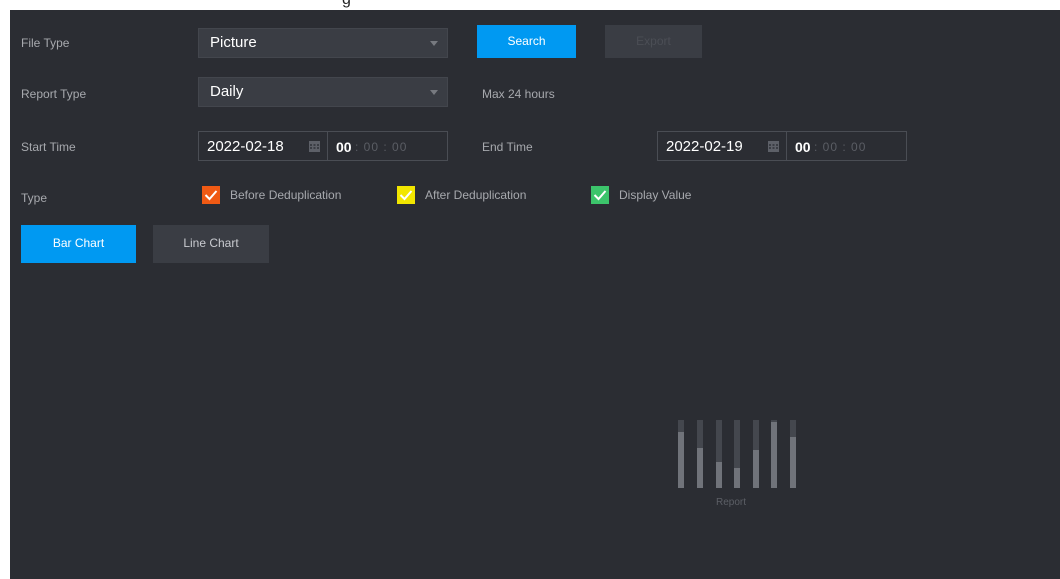  What do you see at coordinates (381, 147) in the screenshot?
I see `start-minute-second: : 00 : 00` at bounding box center [381, 147].